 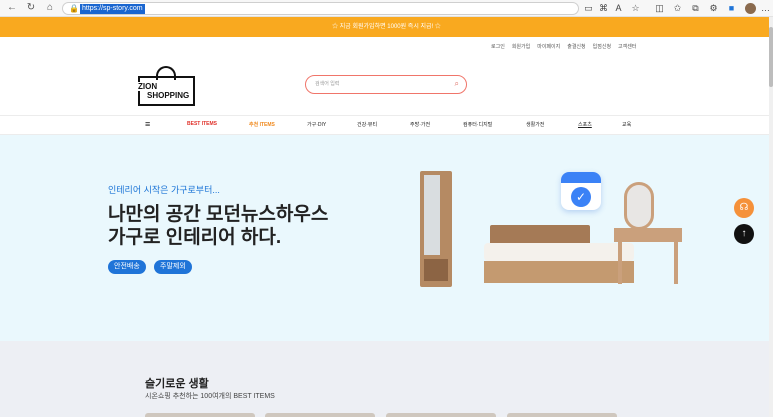 What do you see at coordinates (218, 214) in the screenshot?
I see `hero-title-line1: 나만의 공간 모던뉴스하우스` at bounding box center [218, 214].